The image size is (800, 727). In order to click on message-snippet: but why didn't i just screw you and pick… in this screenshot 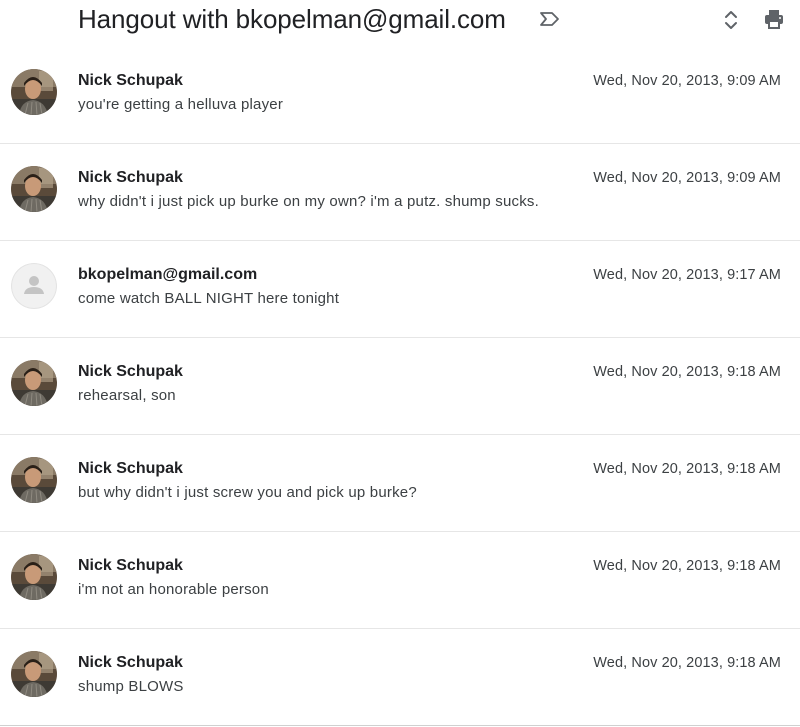, I will do `click(247, 492)`.